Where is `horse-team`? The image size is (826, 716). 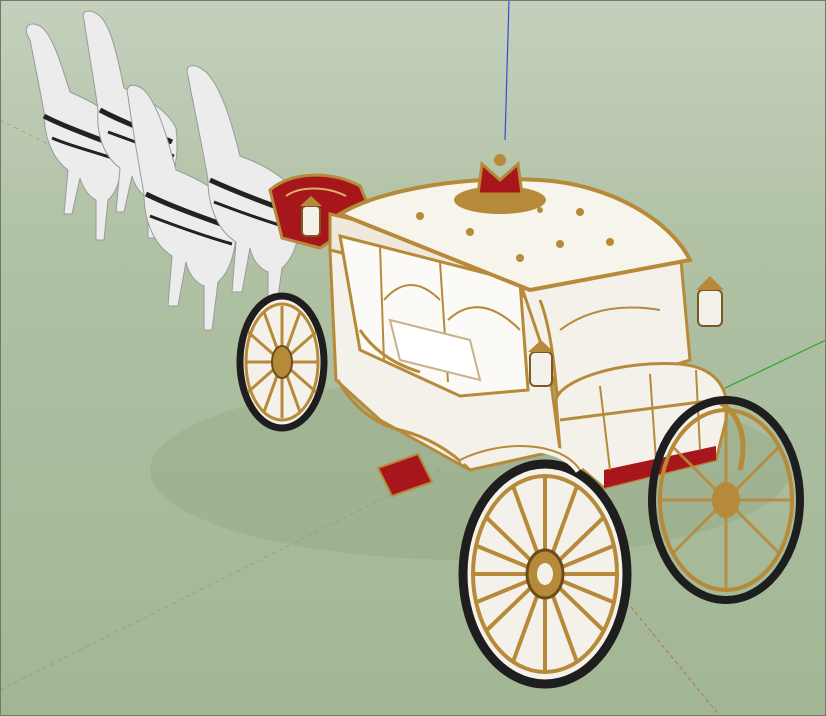 horse-team is located at coordinates (163, 170).